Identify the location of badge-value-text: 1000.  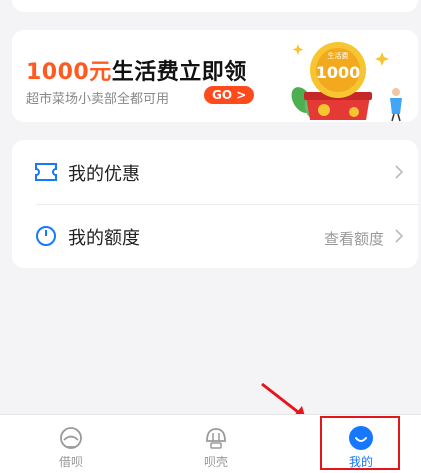
(338, 72).